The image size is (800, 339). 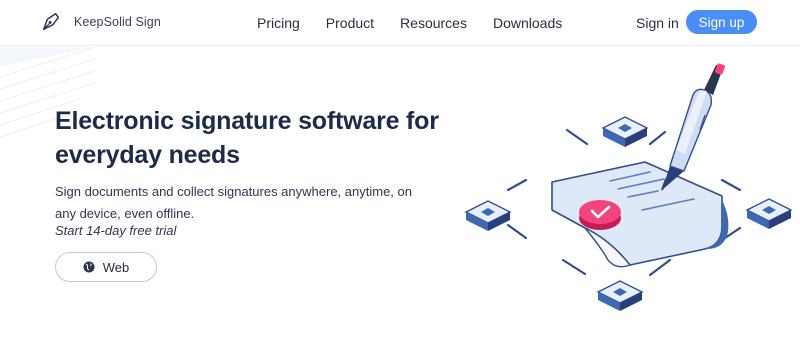 What do you see at coordinates (89, 267) in the screenshot?
I see `globe-icon` at bounding box center [89, 267].